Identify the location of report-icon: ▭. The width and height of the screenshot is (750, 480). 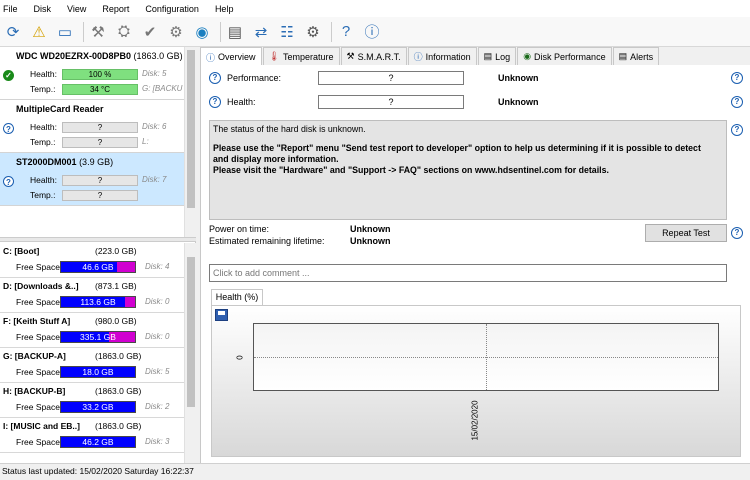
(65, 32).